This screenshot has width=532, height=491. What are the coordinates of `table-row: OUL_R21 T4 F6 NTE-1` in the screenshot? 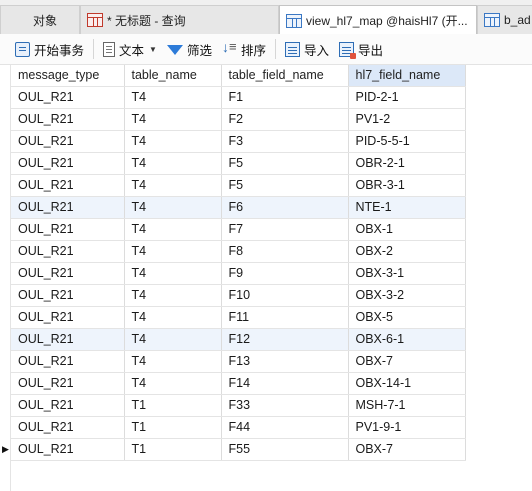 It's located at (238, 207).